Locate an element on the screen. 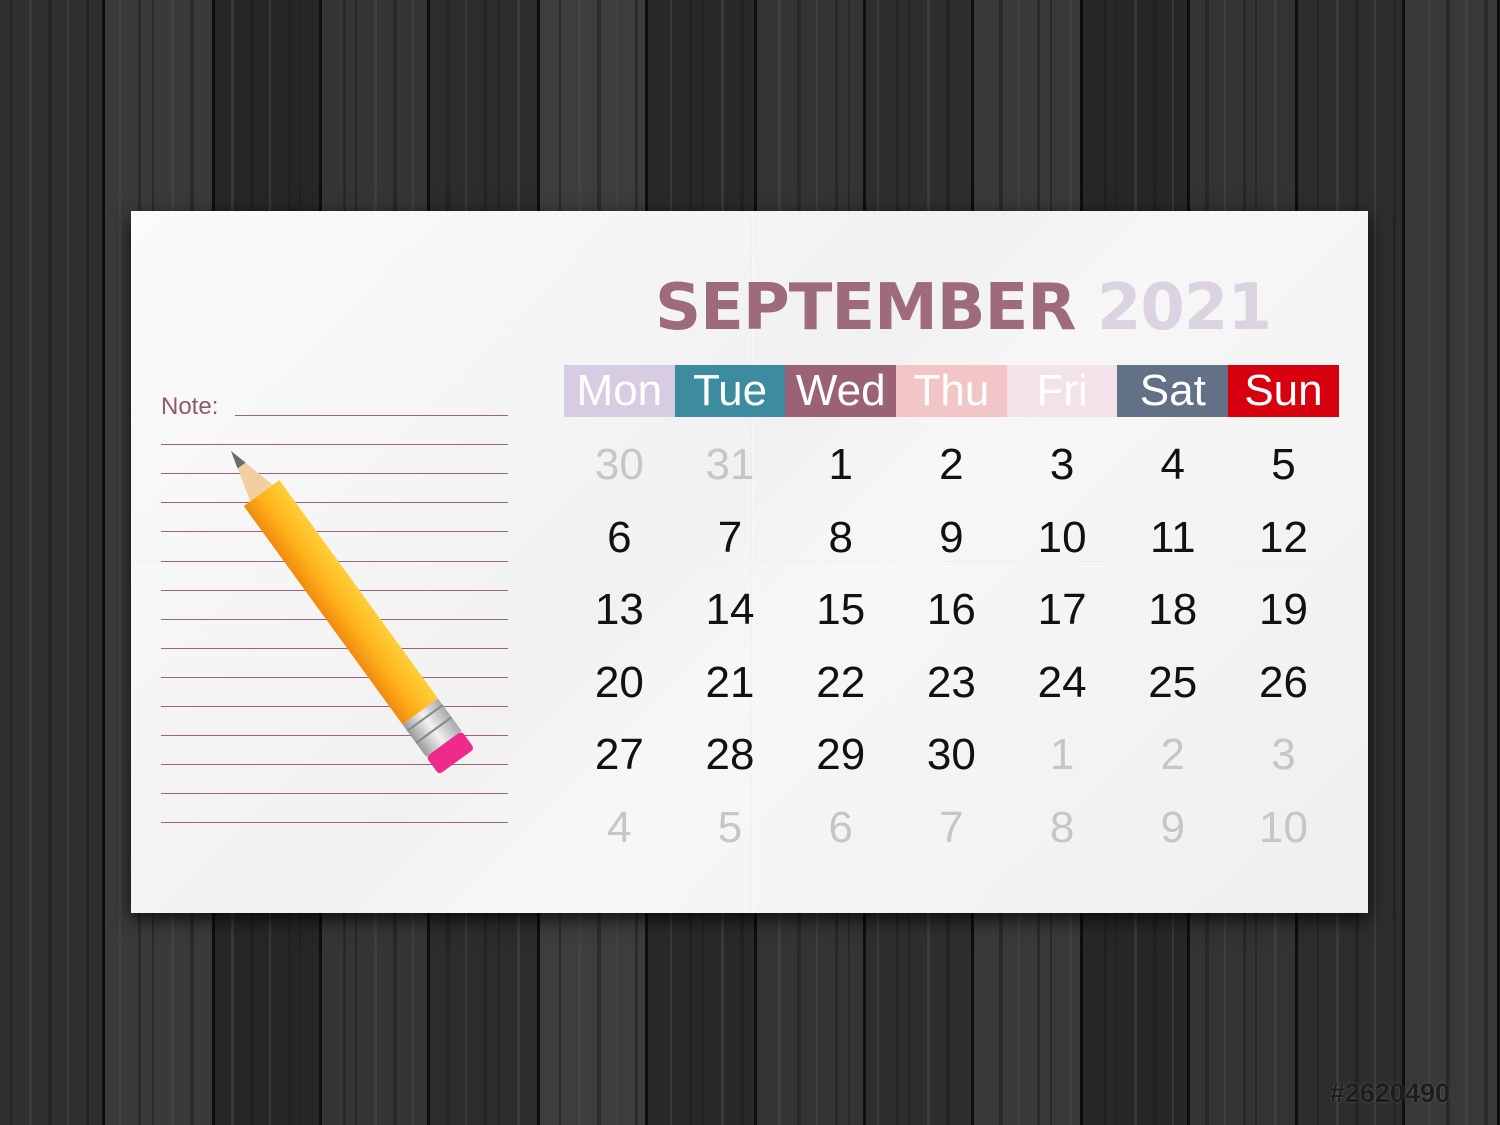 Image resolution: width=1500 pixels, height=1125 pixels. date-cell: 4 is located at coordinates (1173, 464).